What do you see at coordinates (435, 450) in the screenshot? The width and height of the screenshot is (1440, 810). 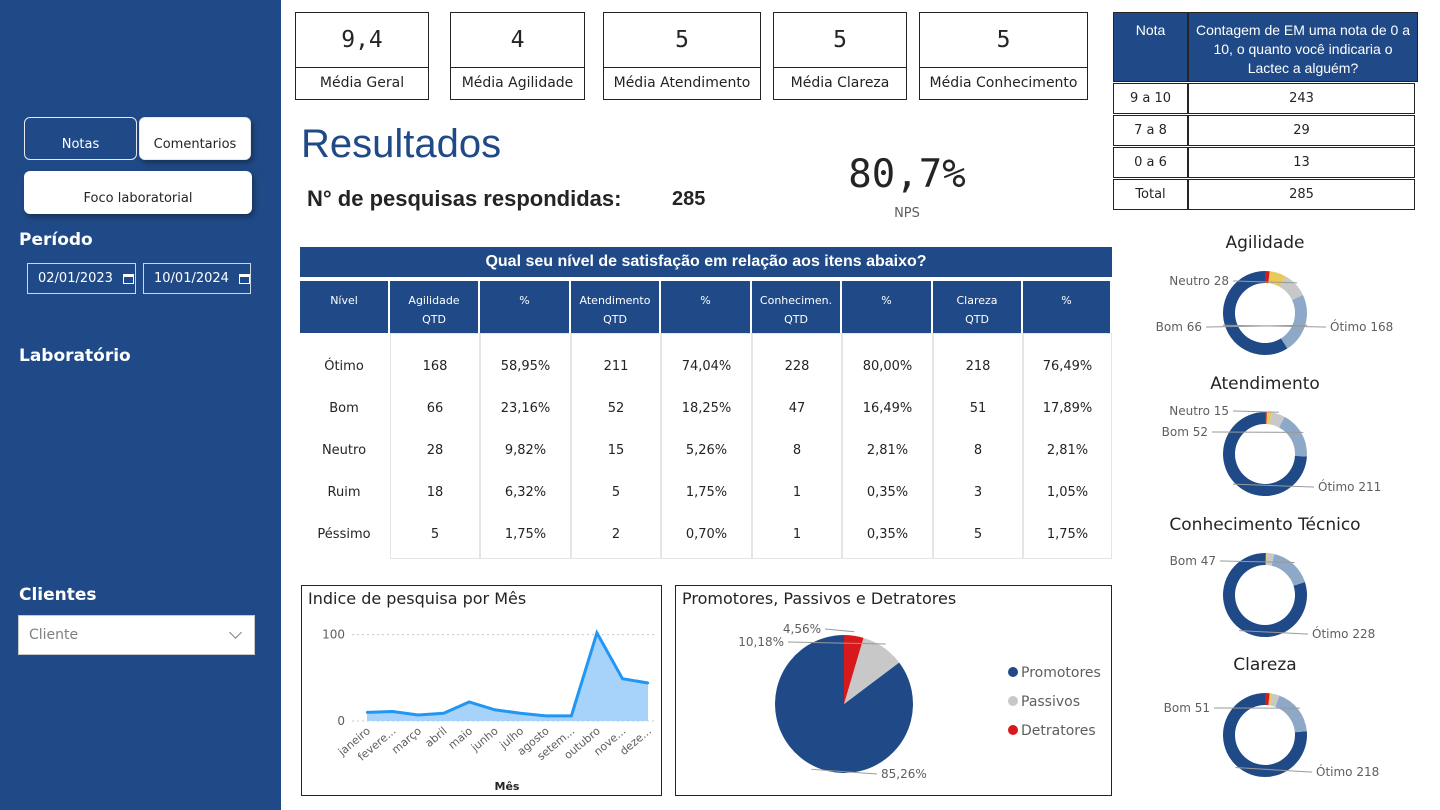 I see `table-cell: 28` at bounding box center [435, 450].